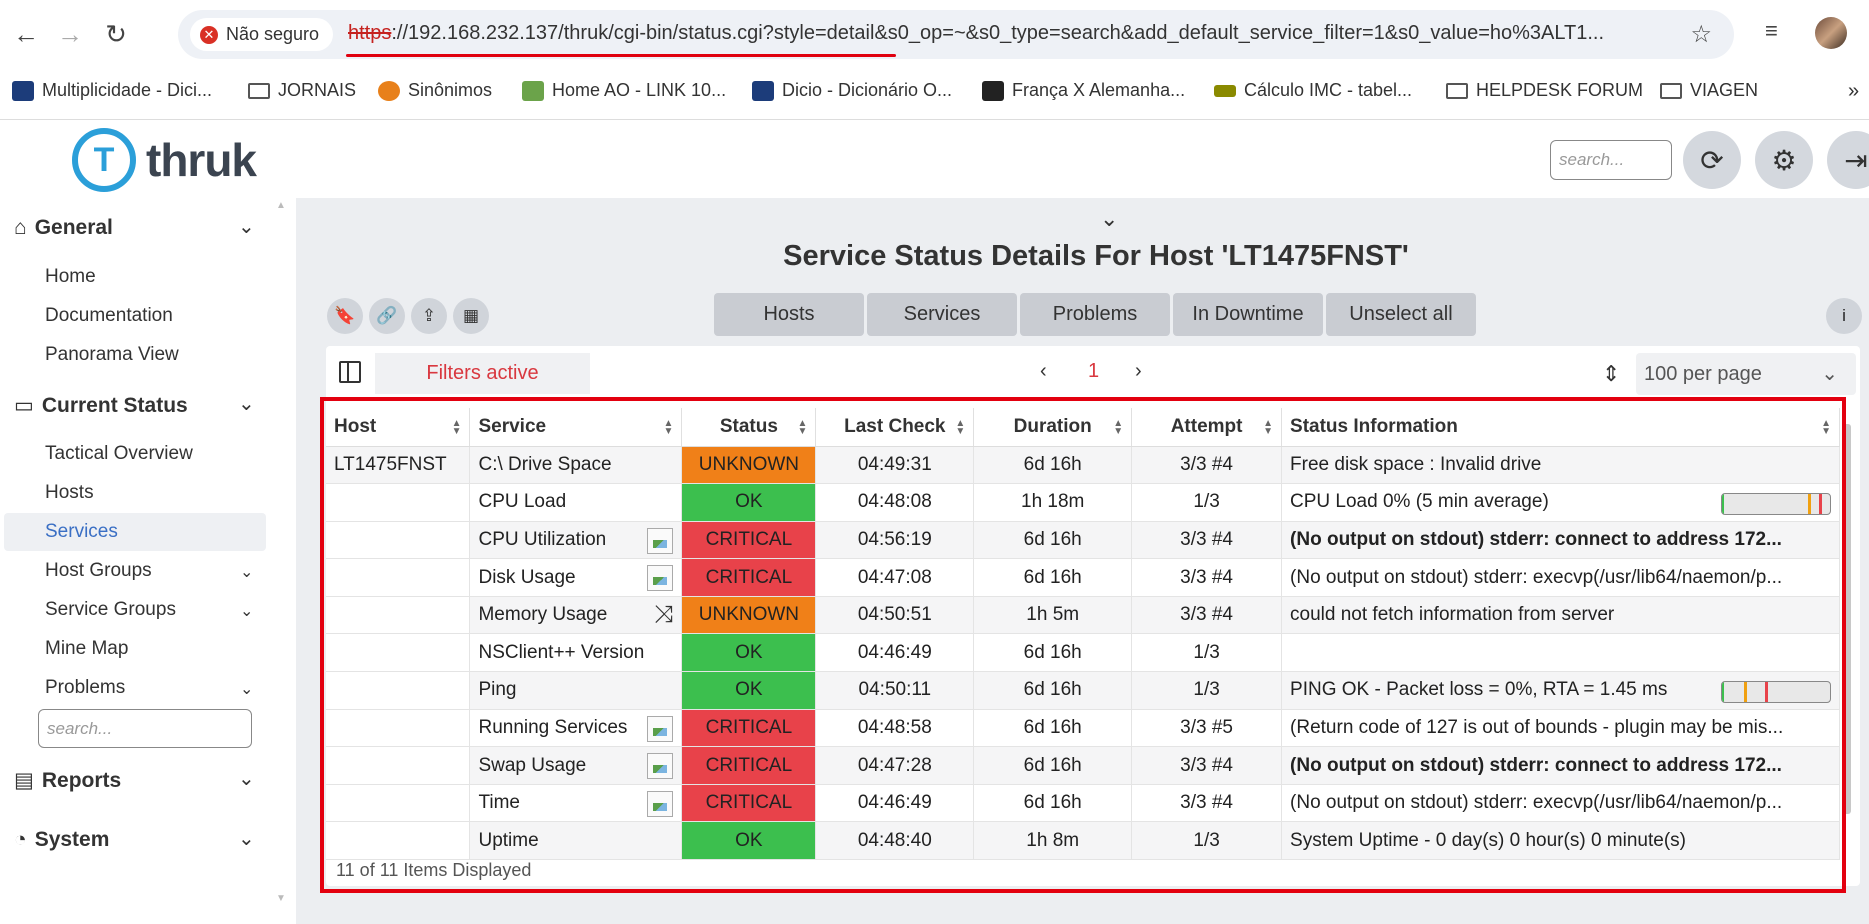 Image resolution: width=1869 pixels, height=924 pixels. I want to click on home-icon: ⌂, so click(20, 227).